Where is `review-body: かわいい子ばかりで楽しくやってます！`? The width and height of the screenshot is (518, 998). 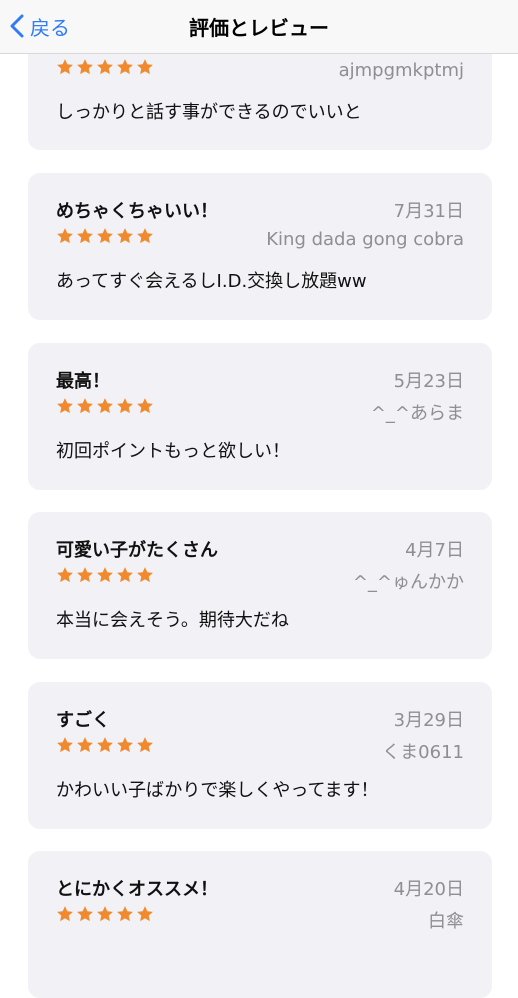
review-body: かわいい子ばかりで楽しくやってます！ is located at coordinates (217, 790).